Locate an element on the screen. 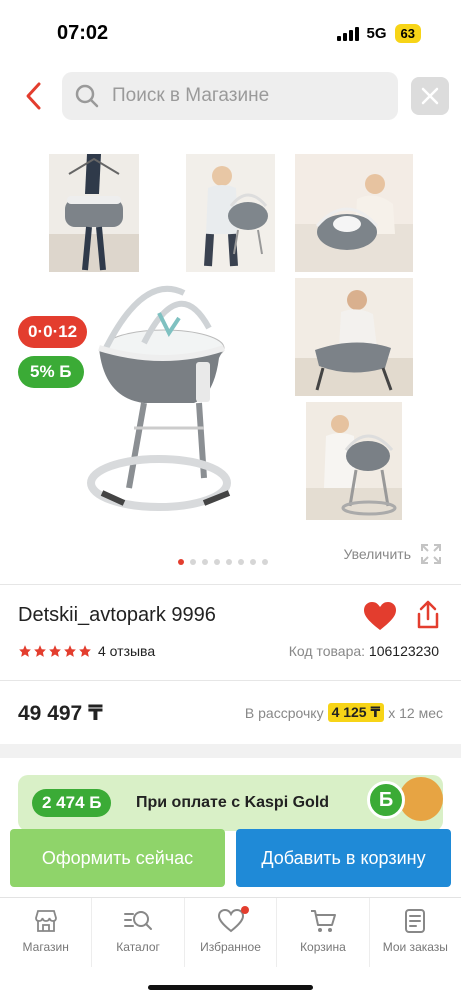 The image size is (461, 999). rating-stars is located at coordinates (55, 651).